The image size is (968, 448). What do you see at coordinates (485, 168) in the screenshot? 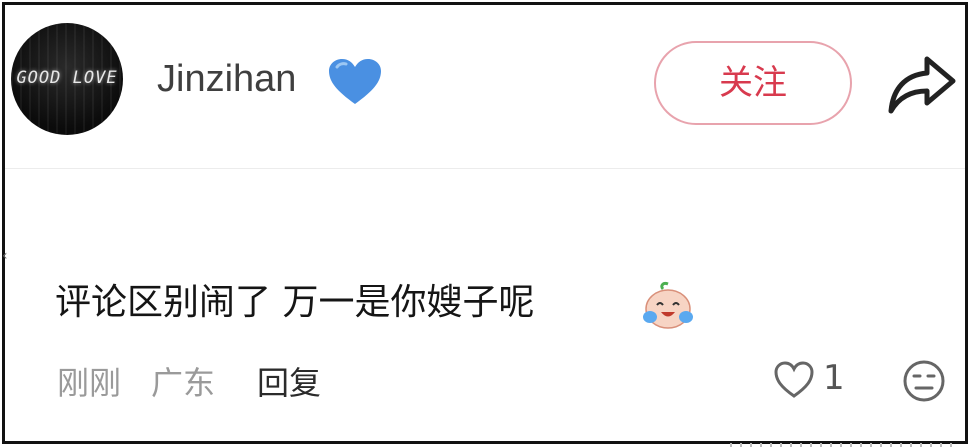
I see `divider` at bounding box center [485, 168].